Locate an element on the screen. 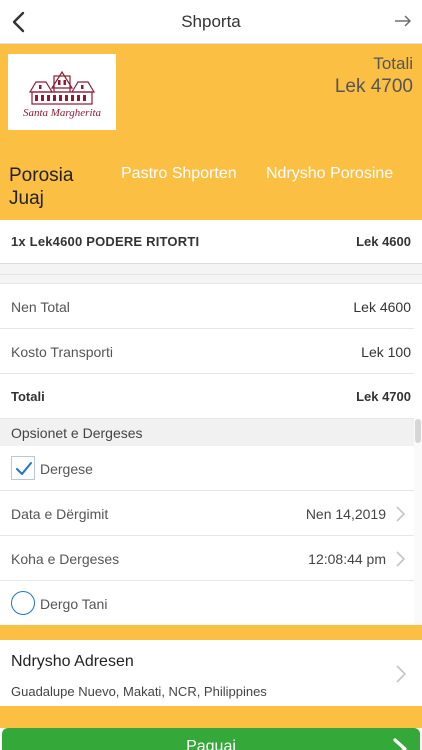 Image resolution: width=422 pixels, height=750 pixels. villa-logo-icon: Santa Margherita is located at coordinates (62, 94).